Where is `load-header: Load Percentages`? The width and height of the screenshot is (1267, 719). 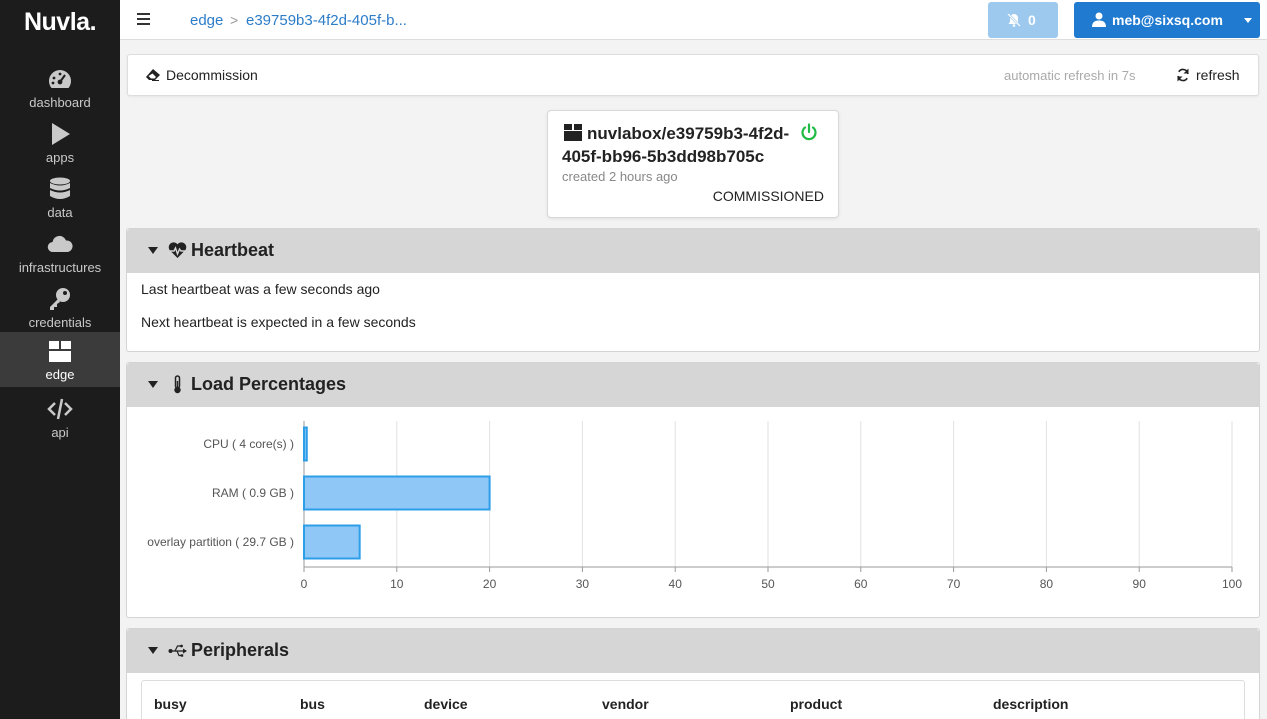
load-header: Load Percentages is located at coordinates (693, 385).